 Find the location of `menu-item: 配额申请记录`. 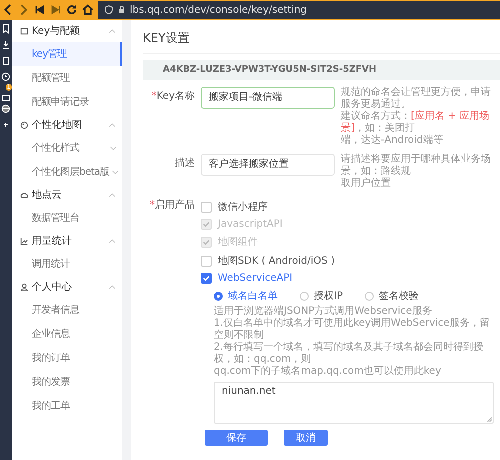

menu-item: 配额申请记录 is located at coordinates (67, 102).